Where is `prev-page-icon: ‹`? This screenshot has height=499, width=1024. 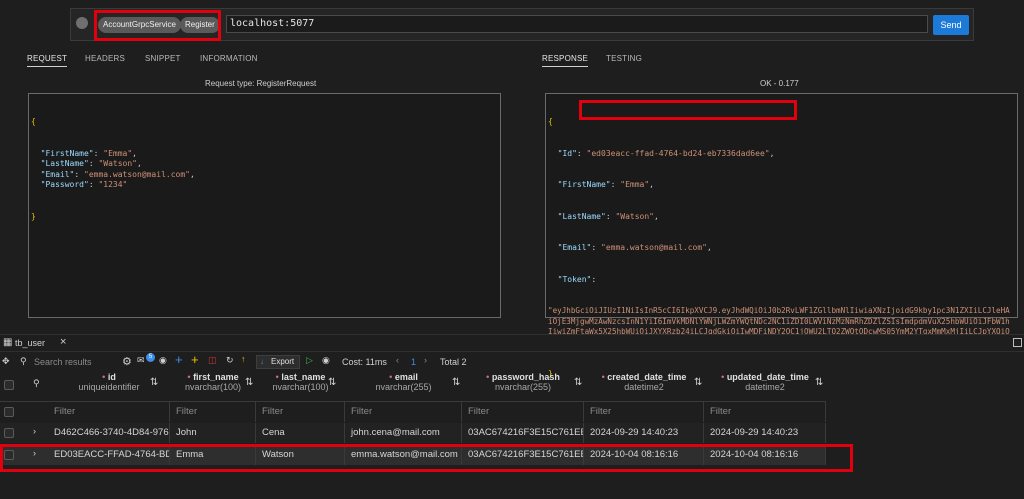 prev-page-icon: ‹ is located at coordinates (397, 360).